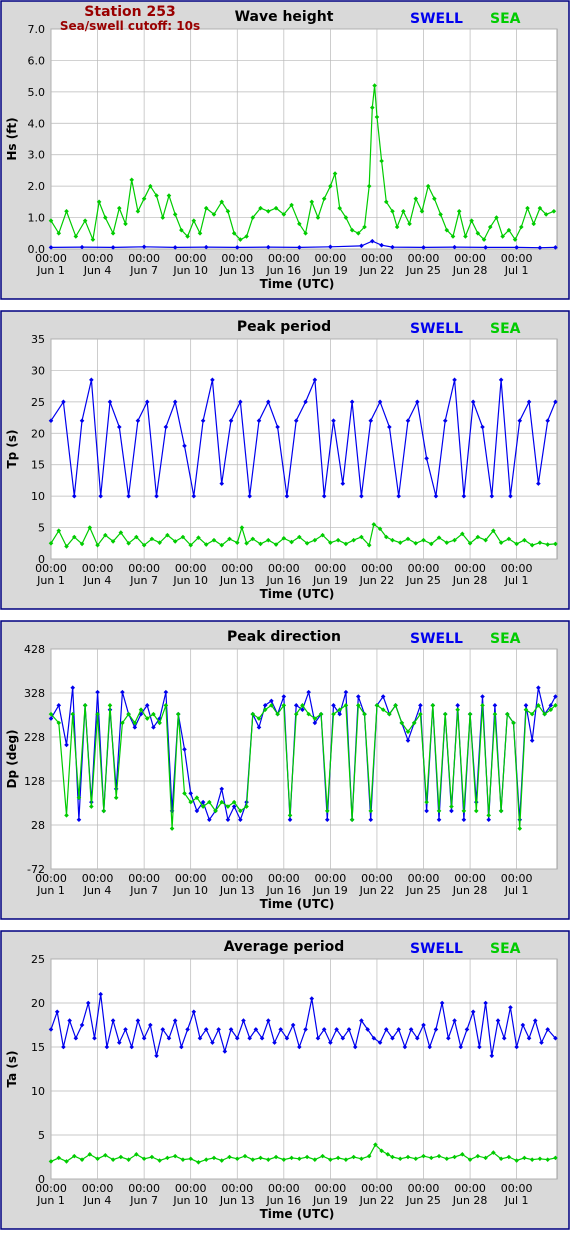  I want to click on y-axis-label: Ta (s), so click(12, 1068).